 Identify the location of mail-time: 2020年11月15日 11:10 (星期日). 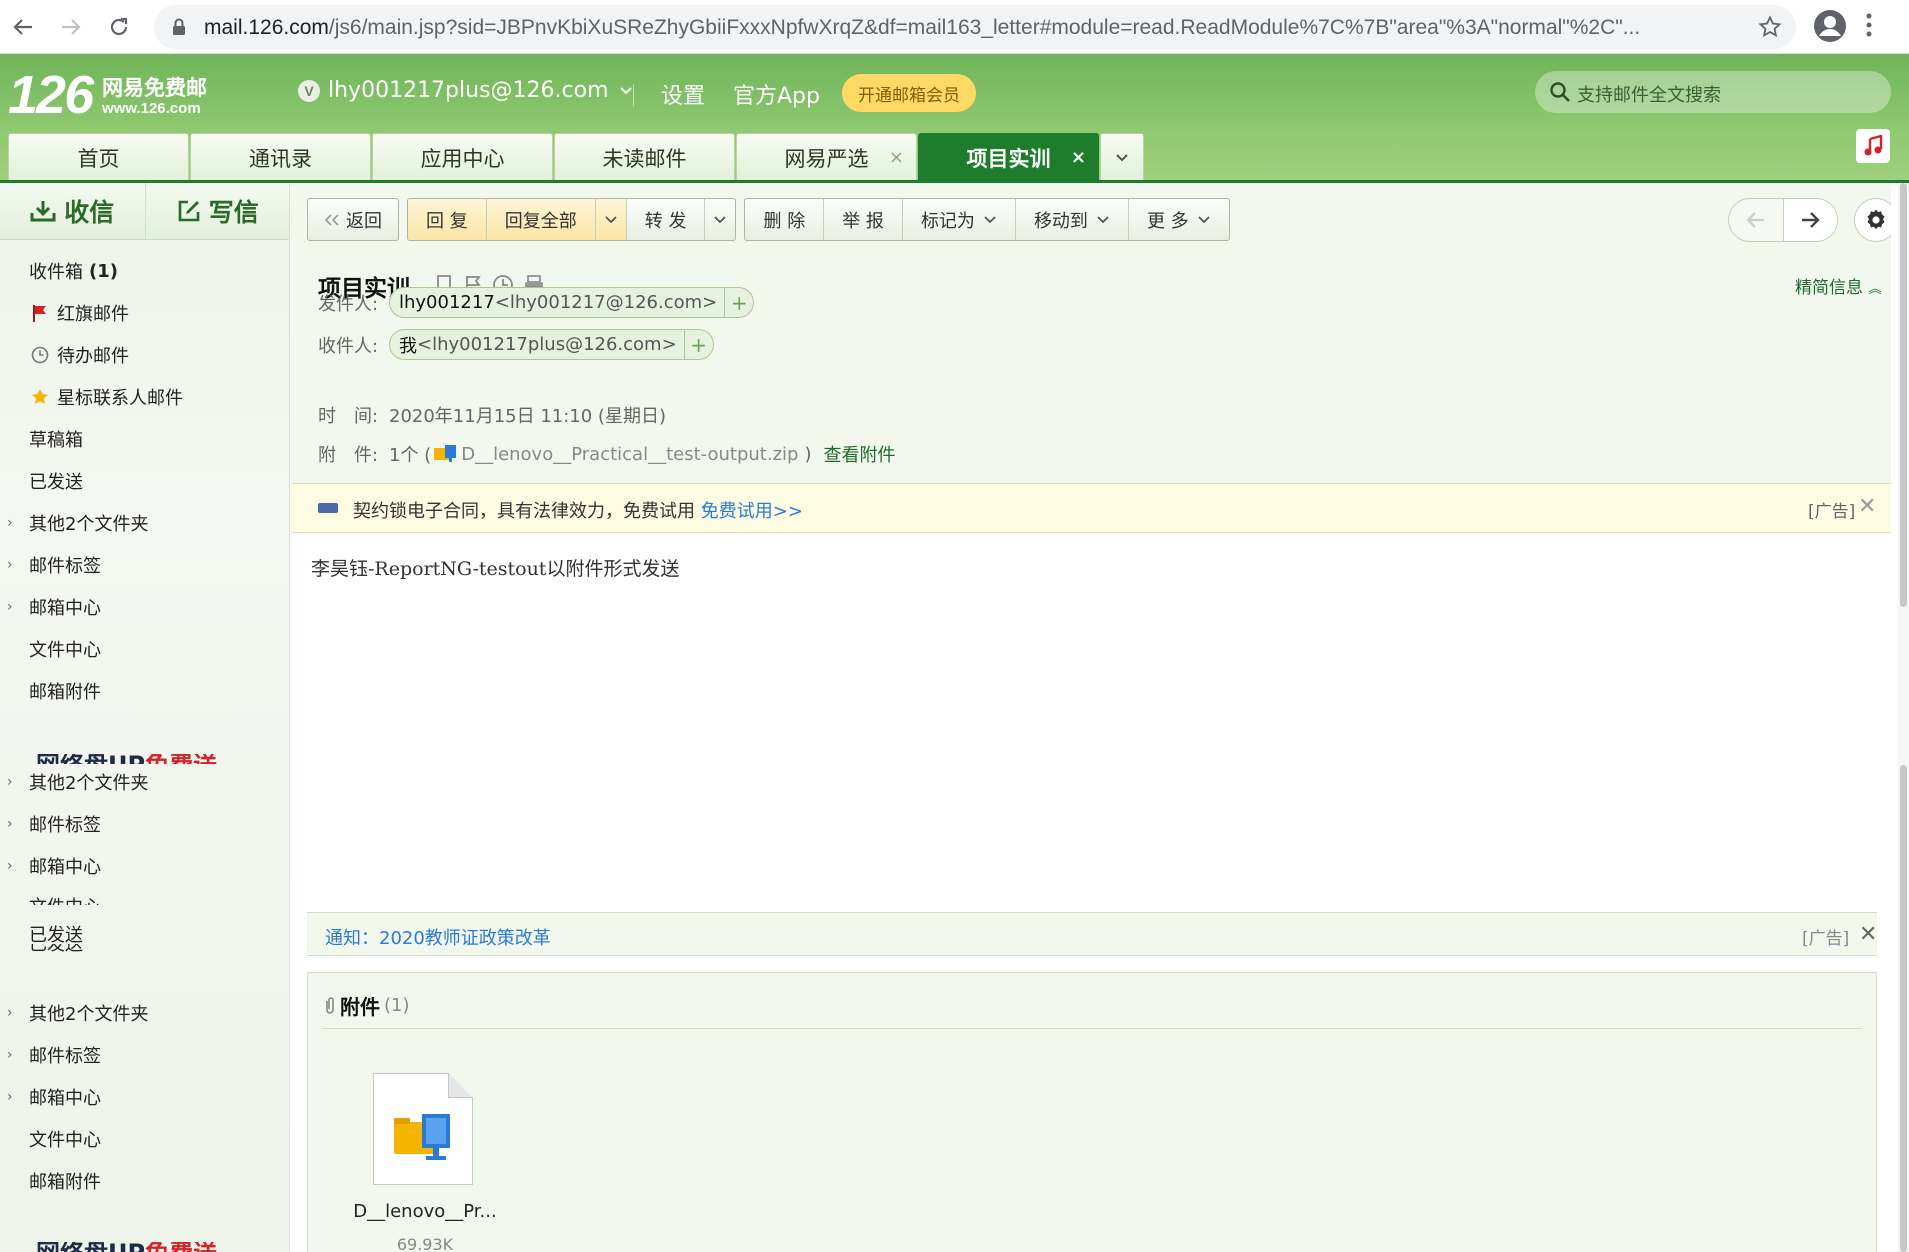
(527, 416).